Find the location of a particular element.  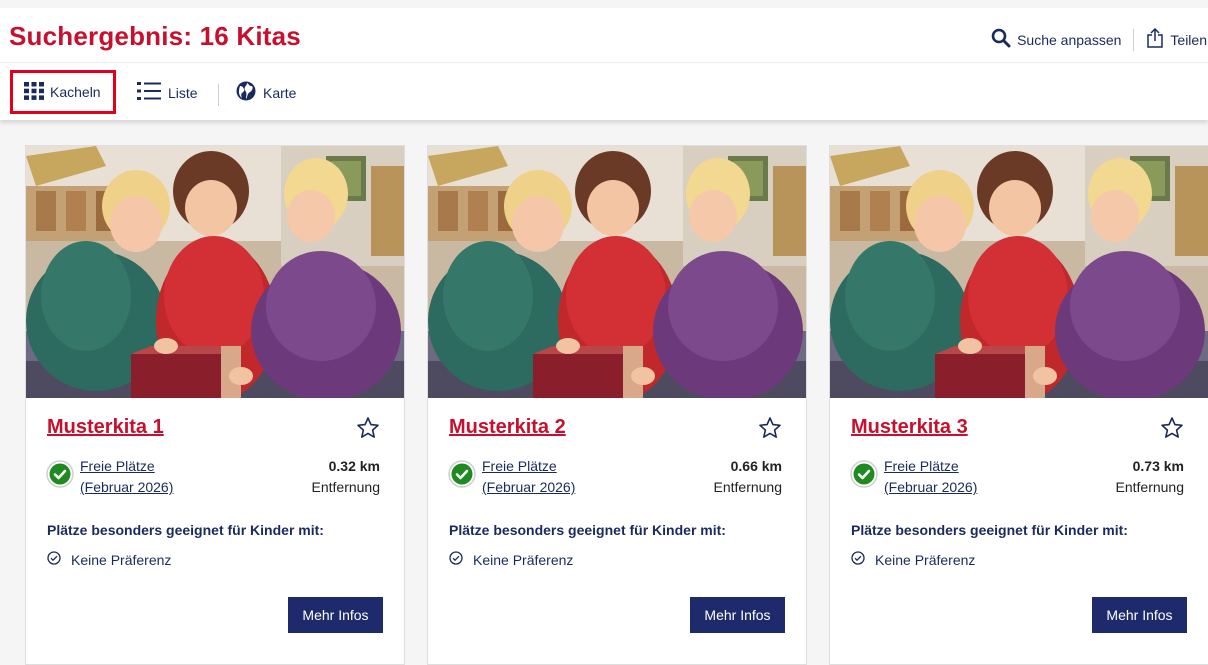

distance-block: 0.32 km Entfernung is located at coordinates (346, 477).